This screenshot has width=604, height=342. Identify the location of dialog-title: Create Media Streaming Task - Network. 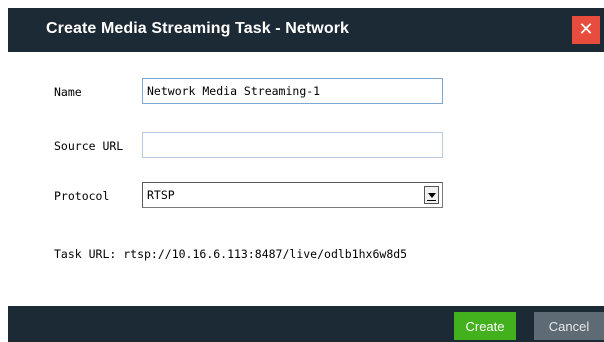
(198, 28).